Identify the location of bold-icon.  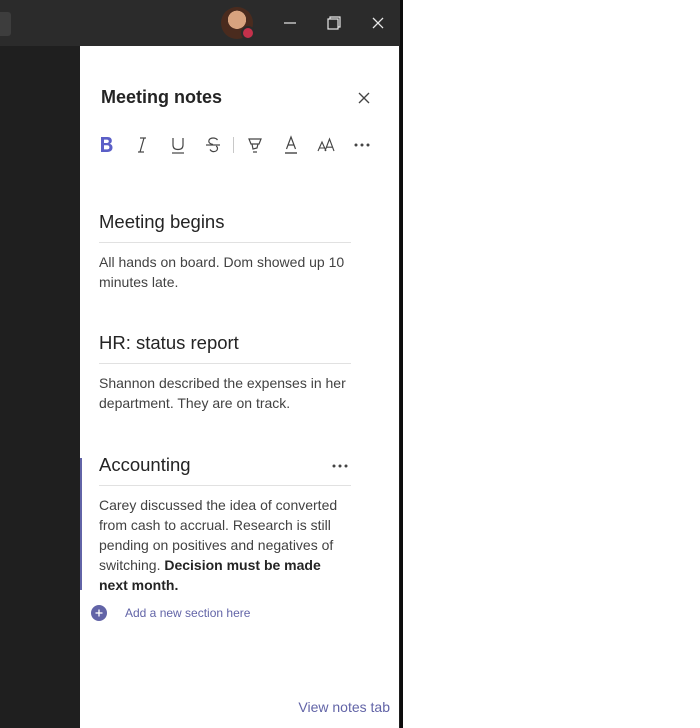
(107, 144).